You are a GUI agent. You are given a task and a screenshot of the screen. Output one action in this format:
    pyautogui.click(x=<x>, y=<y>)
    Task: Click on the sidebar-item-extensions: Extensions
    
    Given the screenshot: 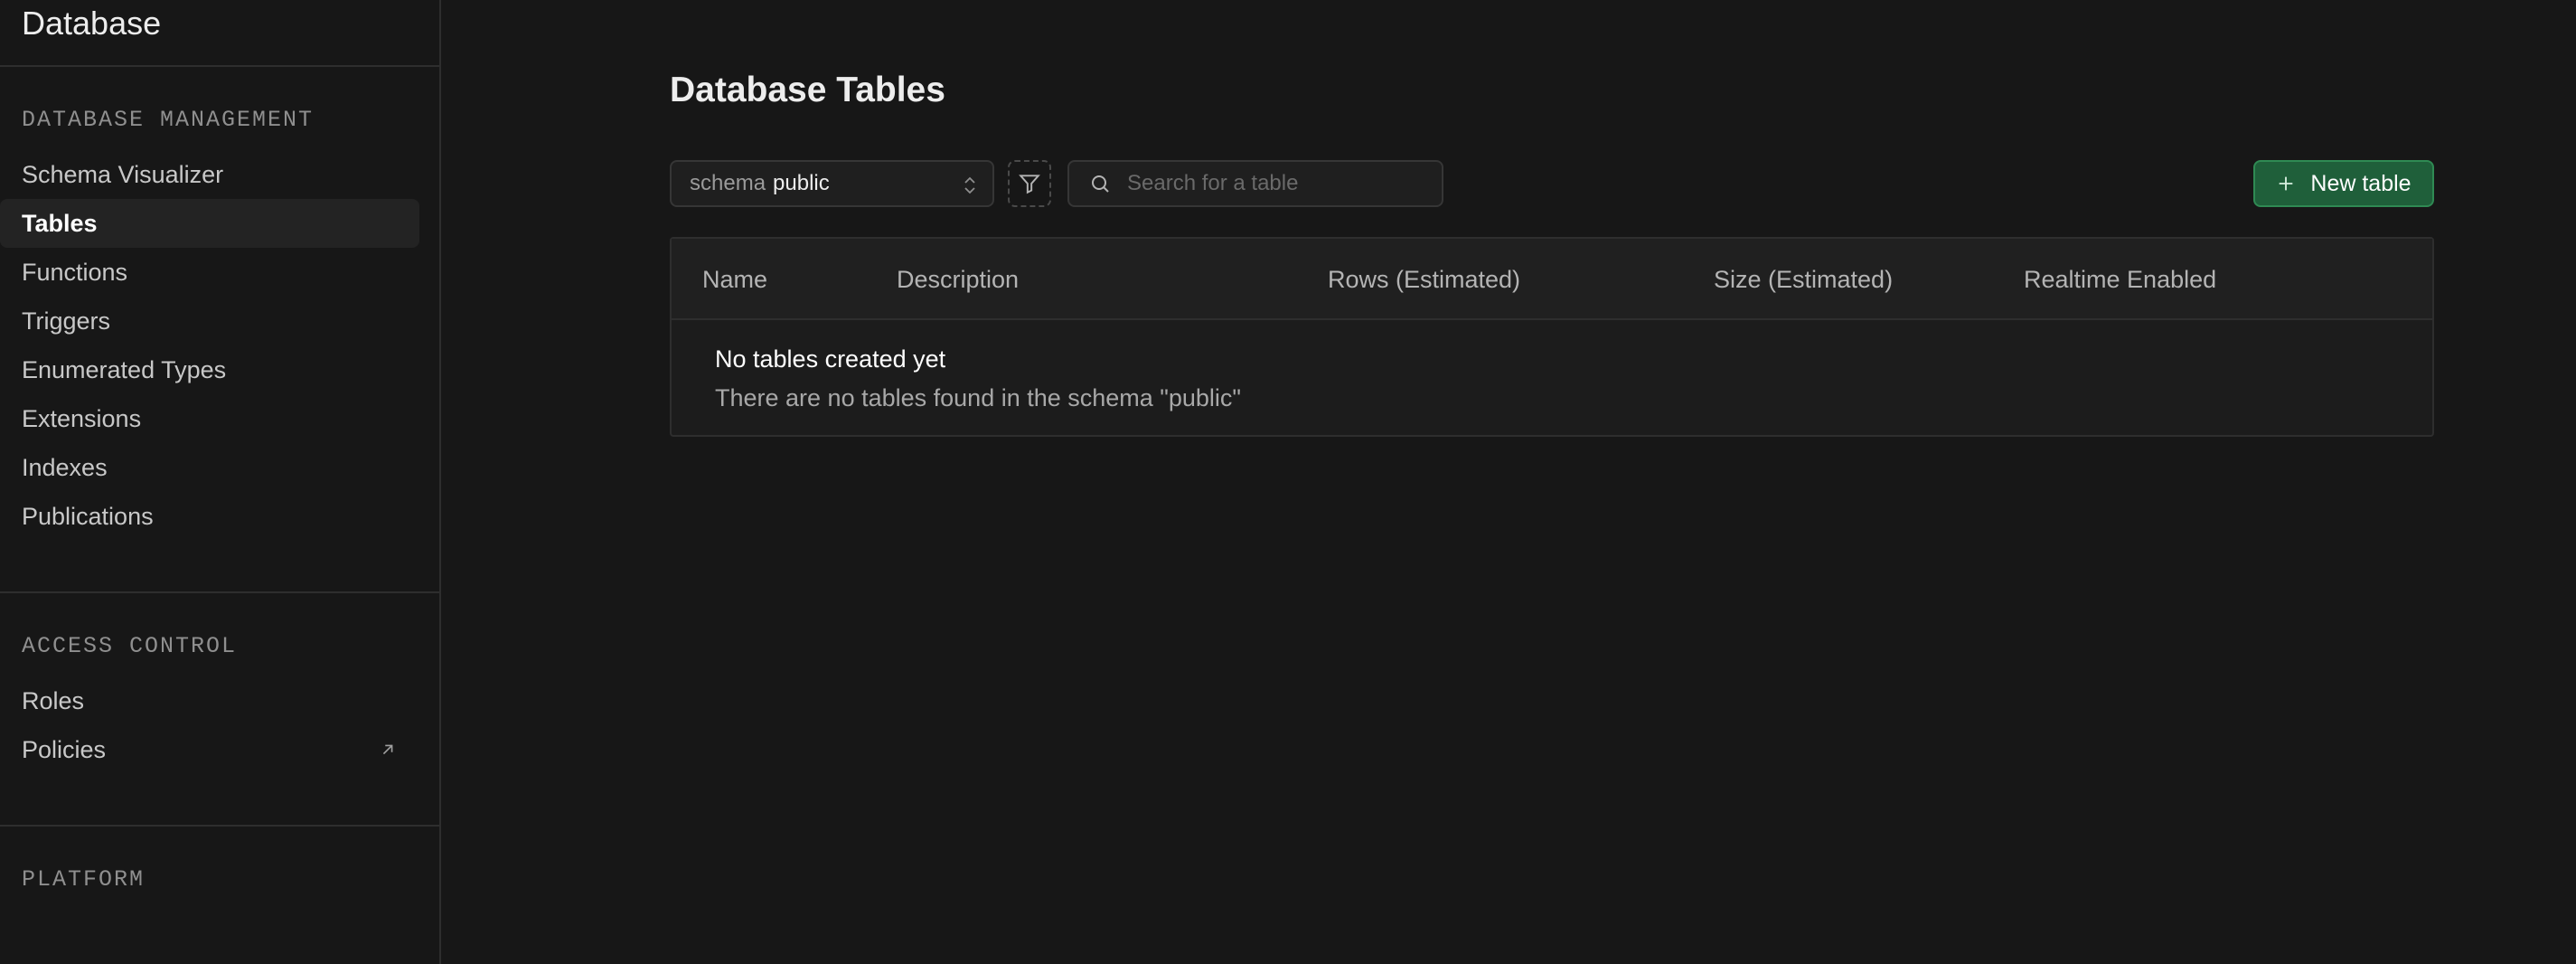 What is the action you would take?
    pyautogui.click(x=209, y=419)
    